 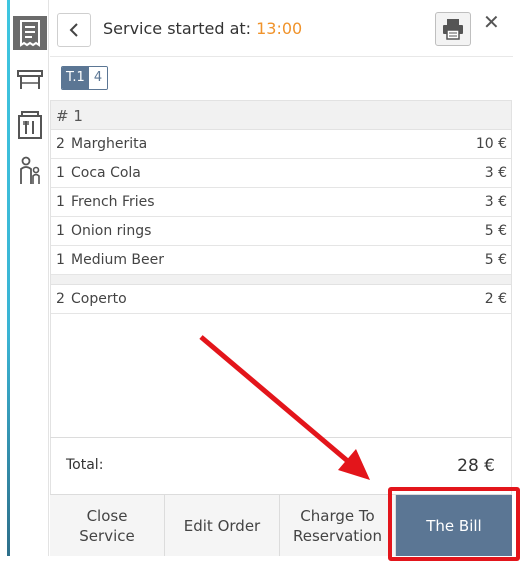 What do you see at coordinates (281, 437) in the screenshot?
I see `total-divider` at bounding box center [281, 437].